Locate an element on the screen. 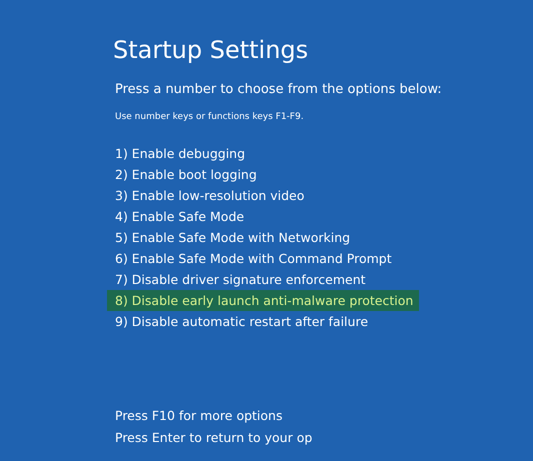 Image resolution: width=533 pixels, height=461 pixels. startup-option: 3) Enable low-resolution video is located at coordinates (208, 195).